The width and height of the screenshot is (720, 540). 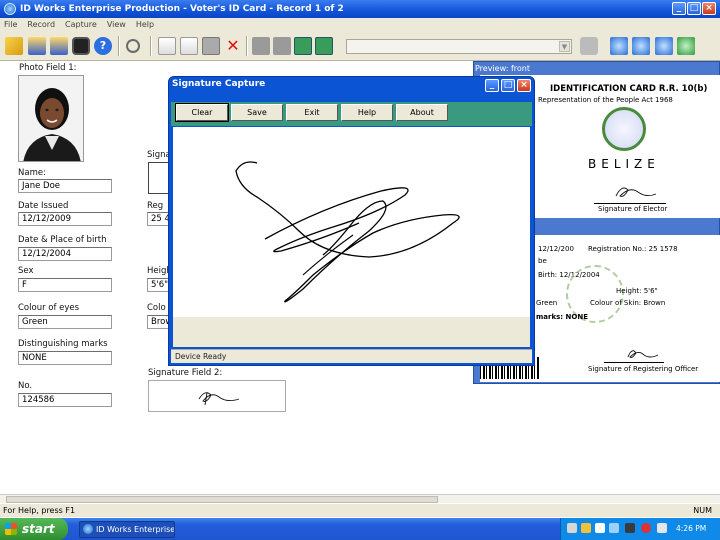 What do you see at coordinates (351, 332) in the screenshot?
I see `dialog-footer` at bounding box center [351, 332].